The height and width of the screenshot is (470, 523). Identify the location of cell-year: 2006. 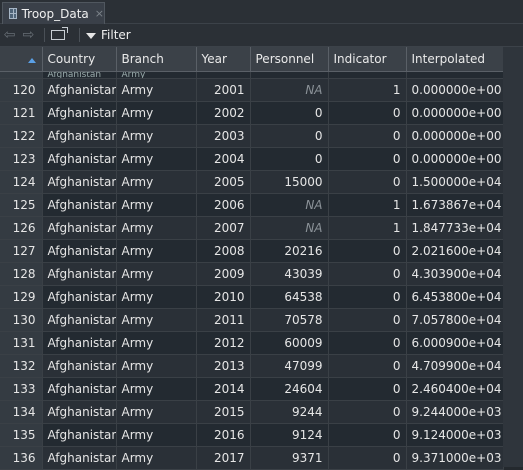
(223, 205).